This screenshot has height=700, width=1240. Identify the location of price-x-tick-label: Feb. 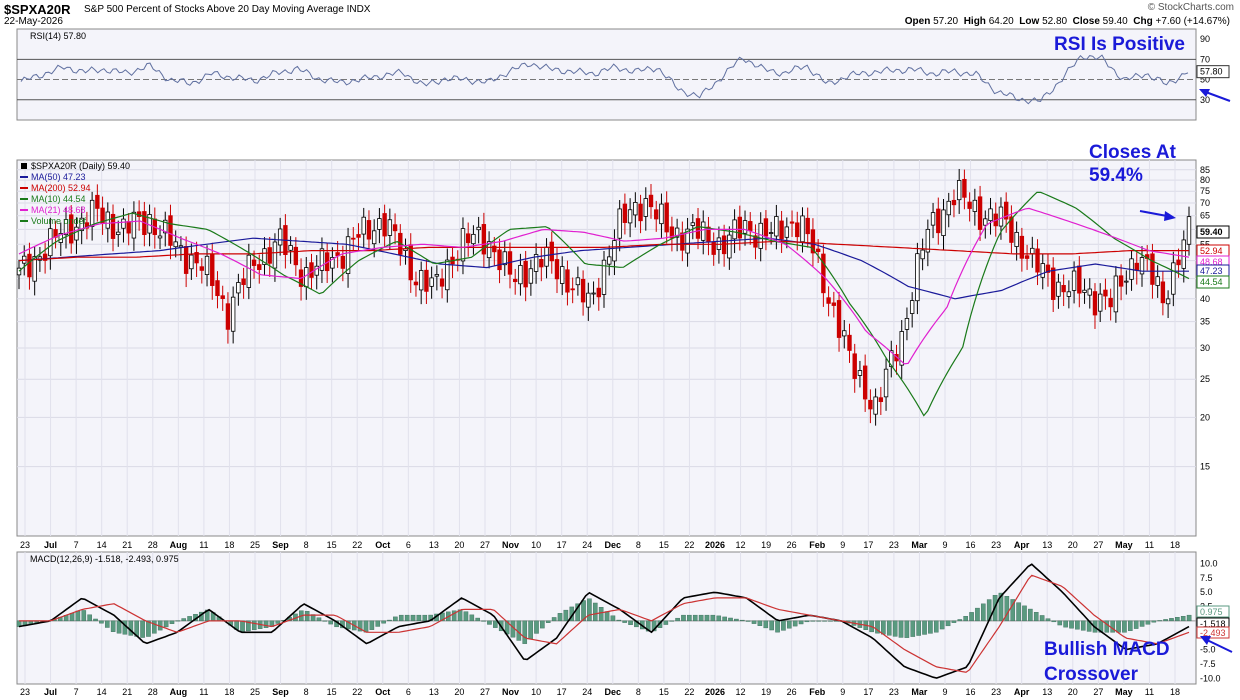
(817, 545).